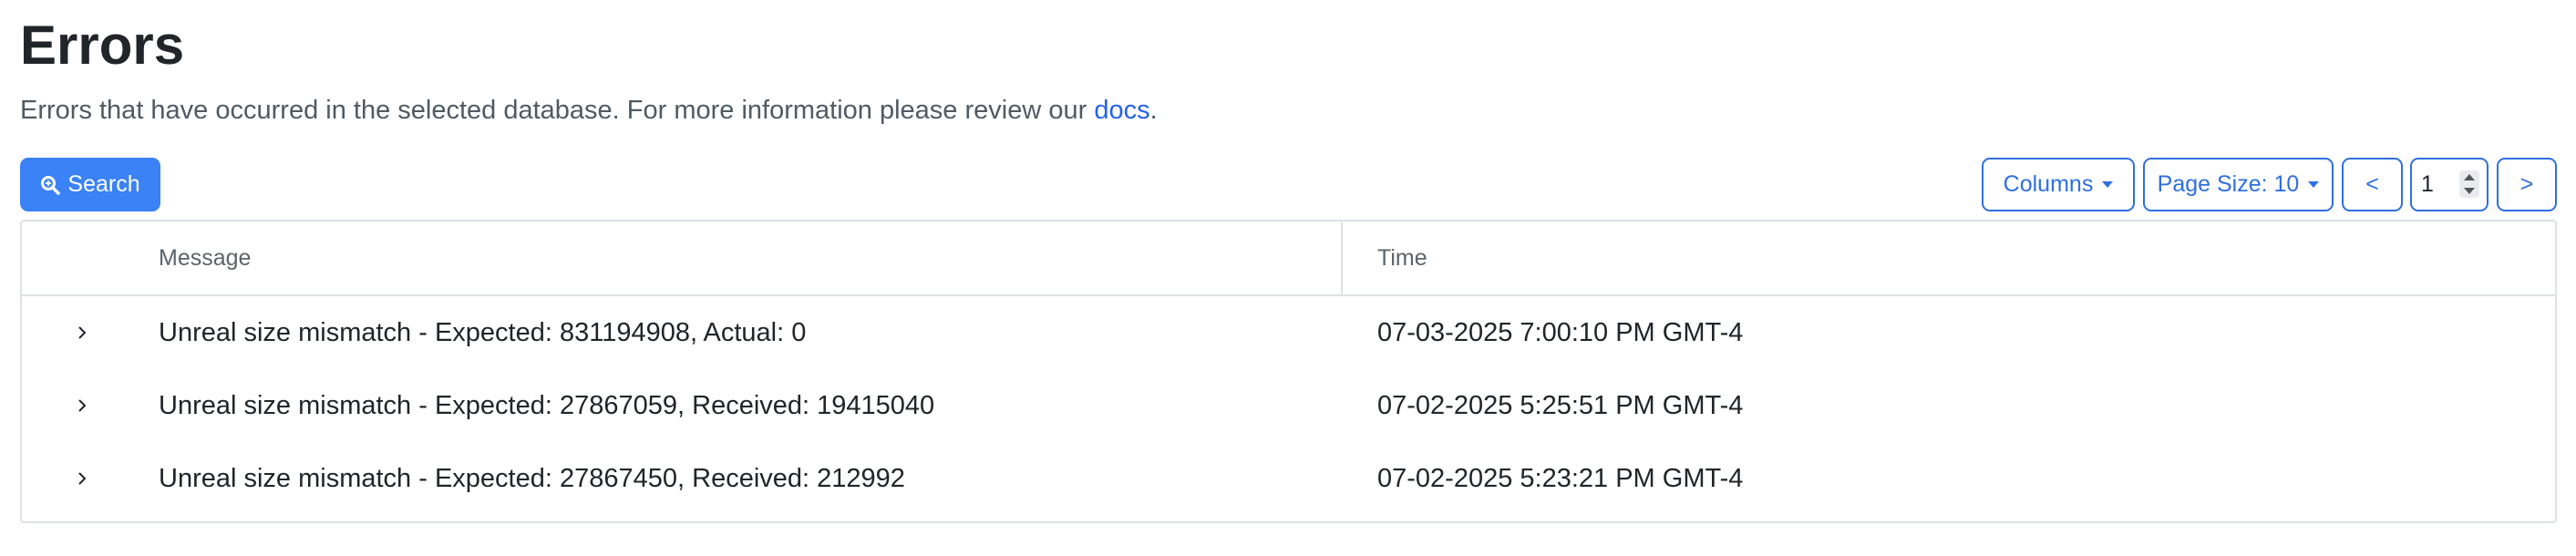 The image size is (2576, 556). What do you see at coordinates (102, 45) in the screenshot?
I see `page-title: Errors` at bounding box center [102, 45].